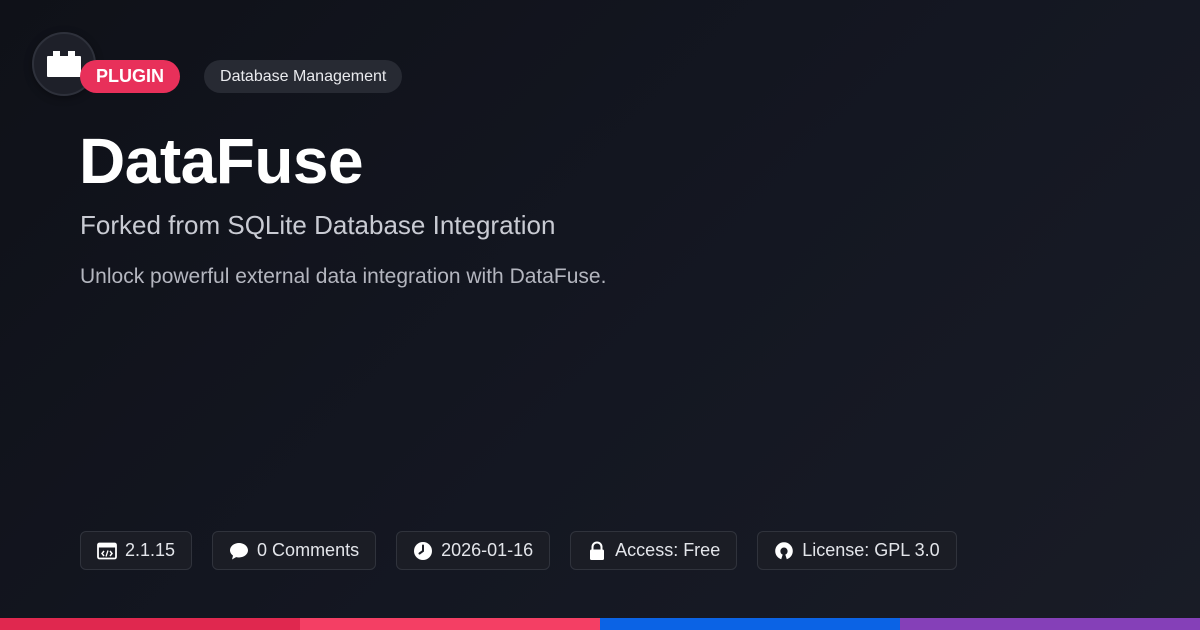  What do you see at coordinates (303, 76) in the screenshot?
I see `category-badge: Database Management` at bounding box center [303, 76].